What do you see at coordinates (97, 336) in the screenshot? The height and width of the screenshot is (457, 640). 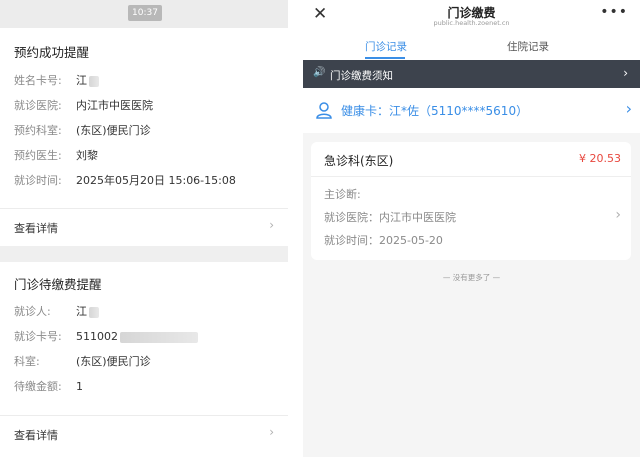 I see `row-value: 511002` at bounding box center [97, 336].